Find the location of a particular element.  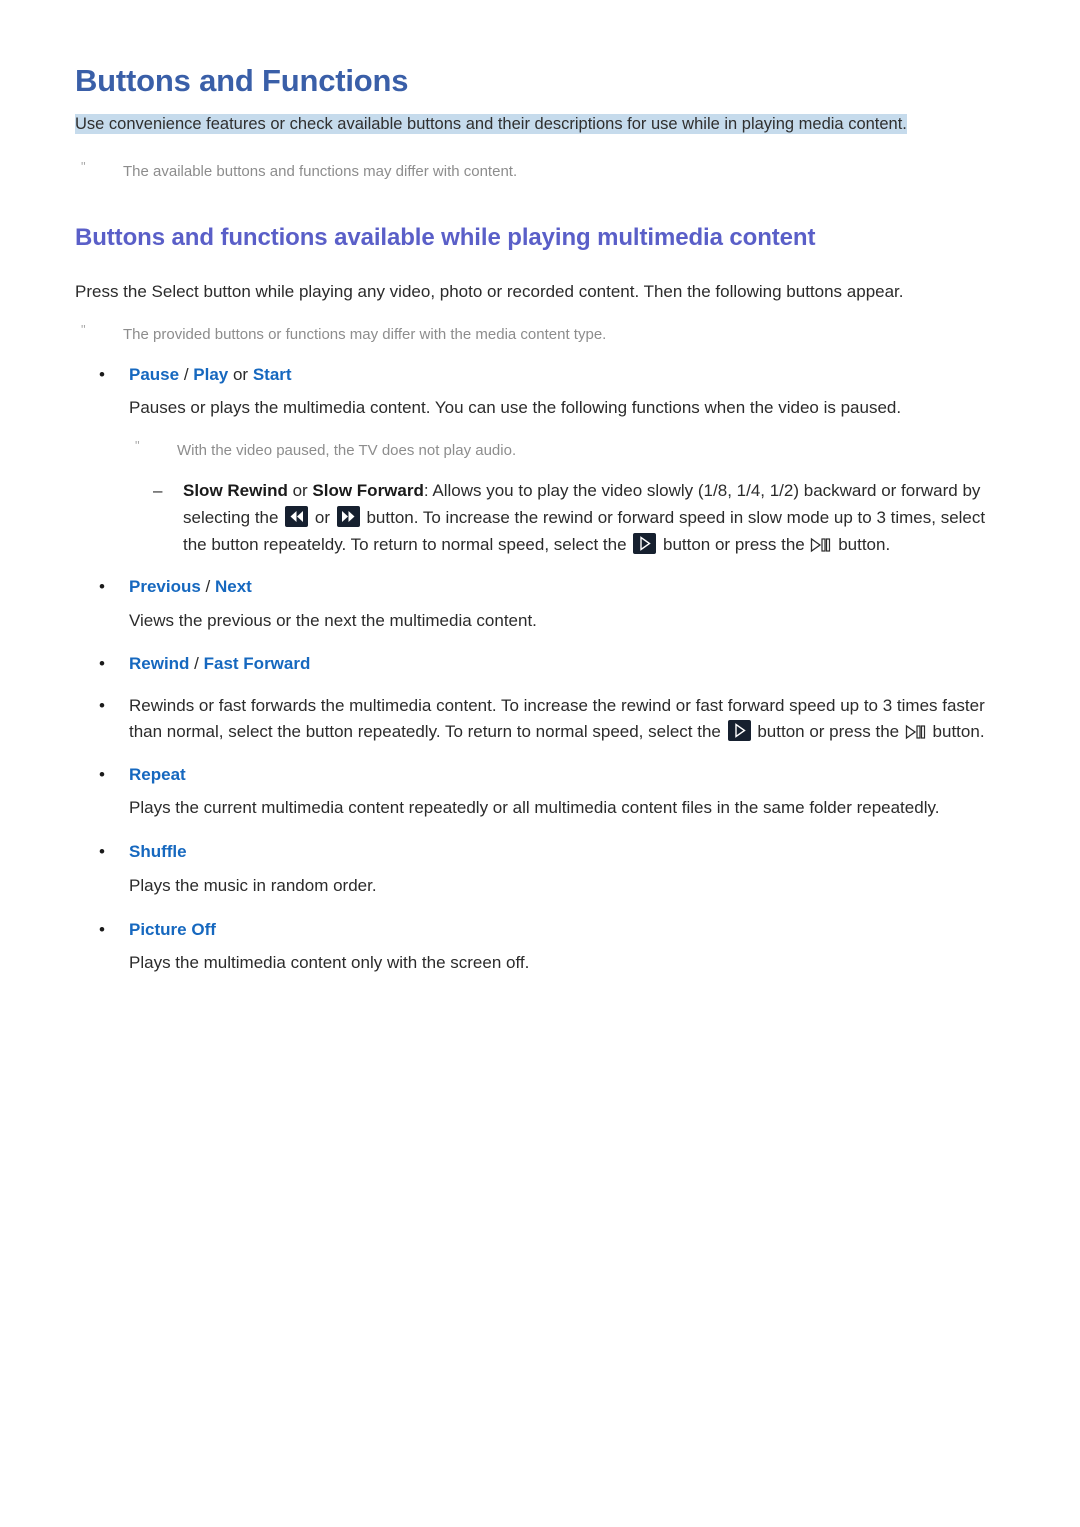

list-item-pause-play-start: • Pause / Play or Start is located at coordinates (540, 375).